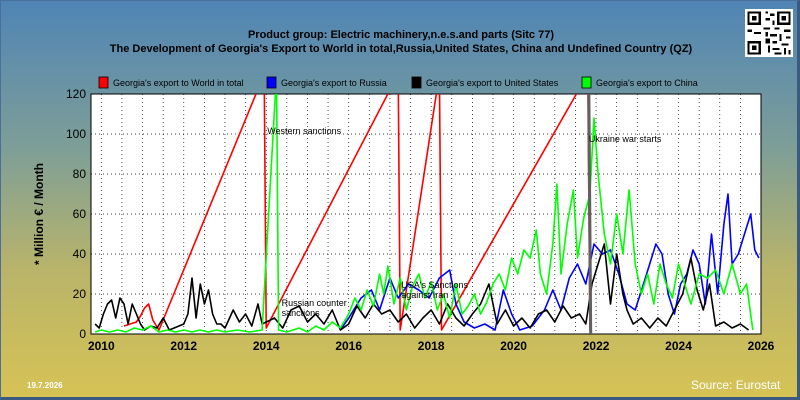 The height and width of the screenshot is (400, 800). I want to click on annotation-label: Ukraine war starts, so click(625, 139).